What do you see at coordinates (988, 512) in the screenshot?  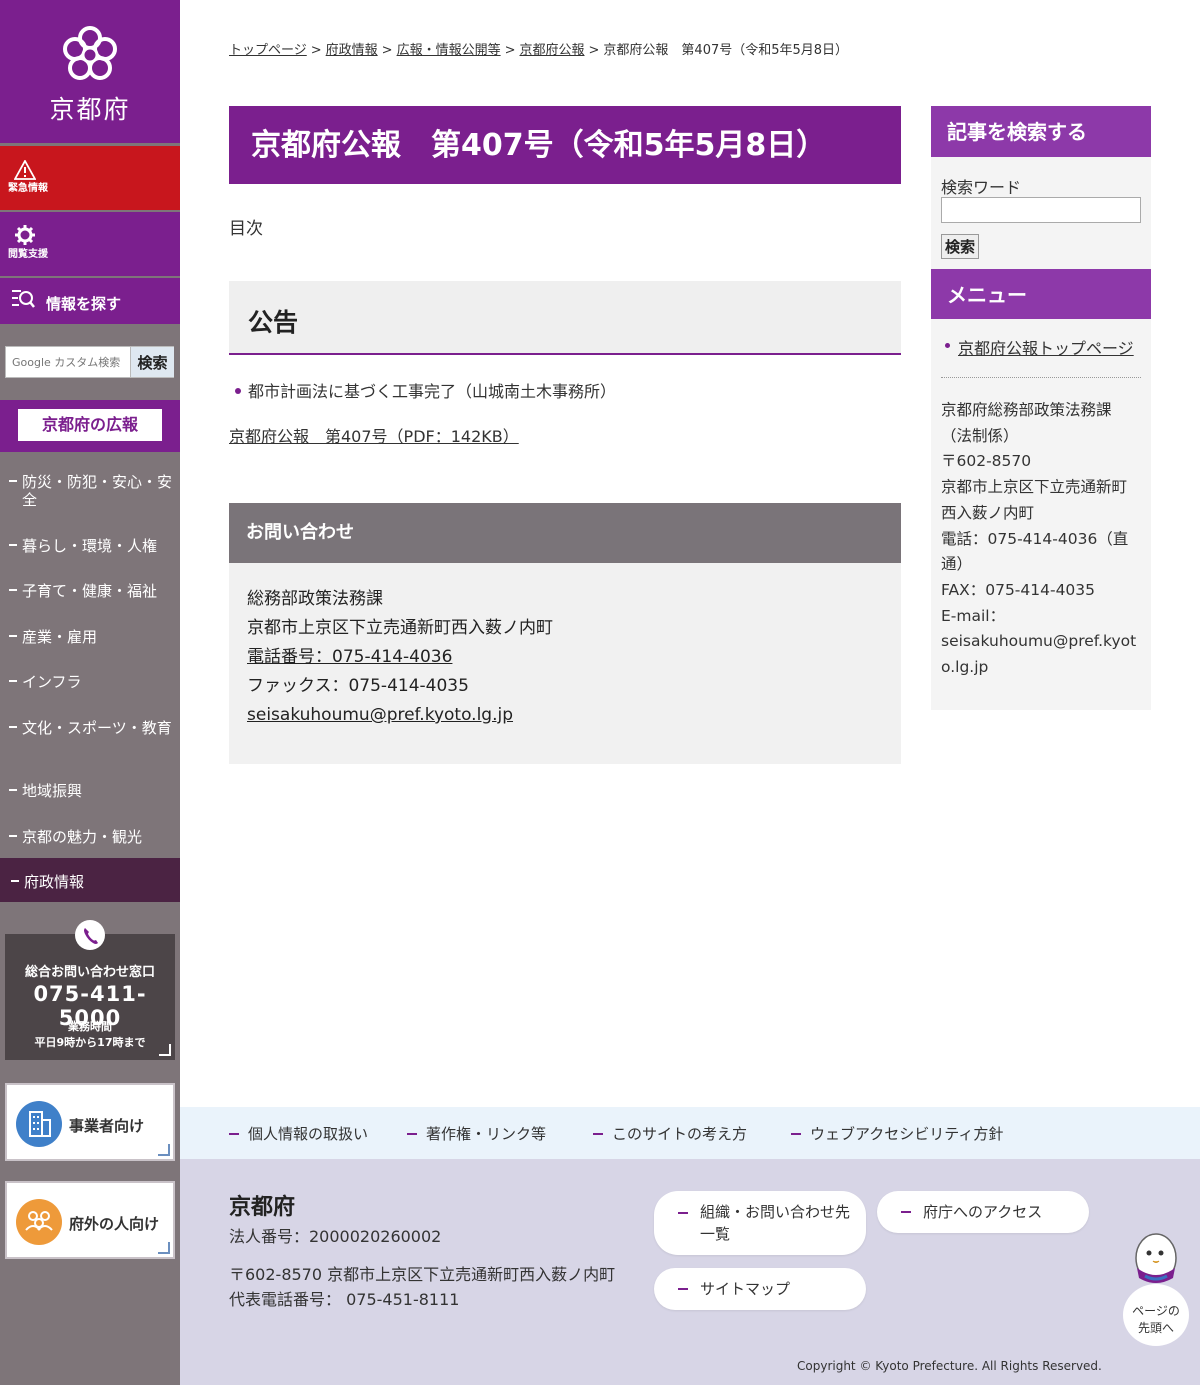 I see `address-line: 西入薮ノ内町` at bounding box center [988, 512].